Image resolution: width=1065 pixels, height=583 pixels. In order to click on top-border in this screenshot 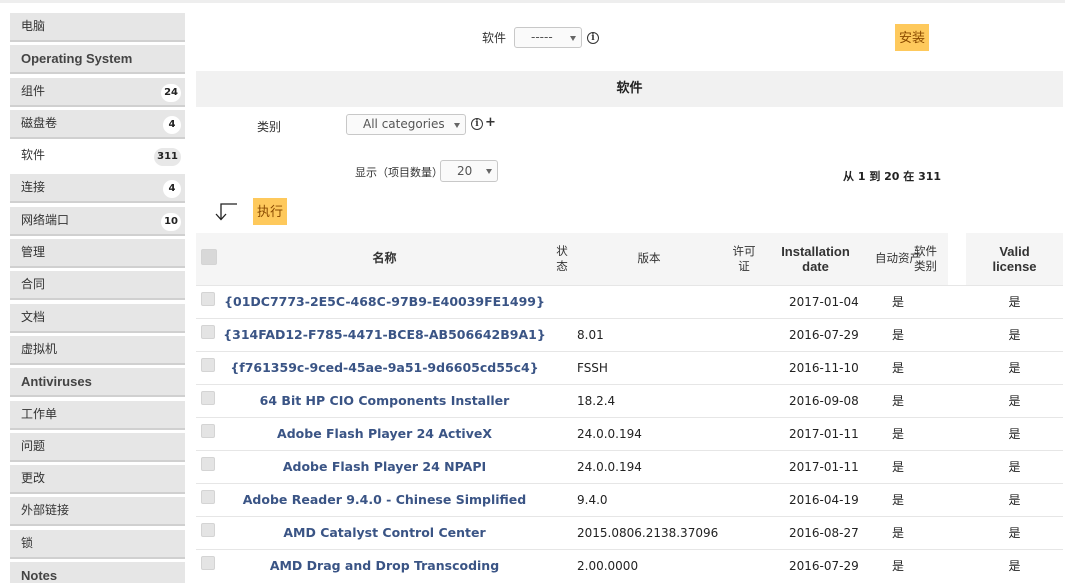, I will do `click(532, 1)`.